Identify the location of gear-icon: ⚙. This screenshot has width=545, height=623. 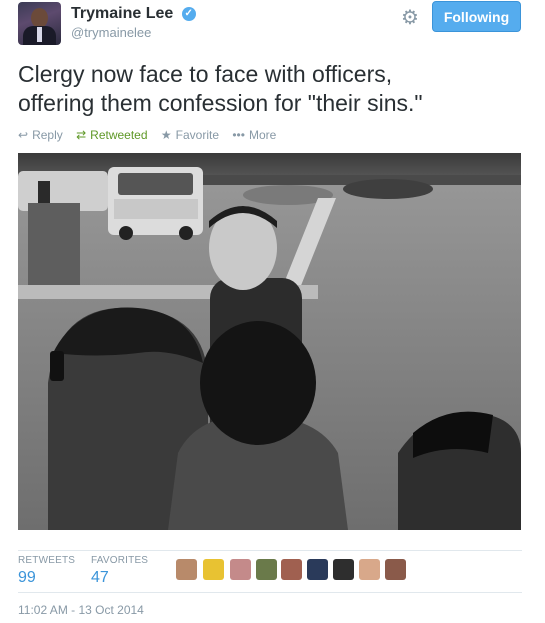
(410, 17).